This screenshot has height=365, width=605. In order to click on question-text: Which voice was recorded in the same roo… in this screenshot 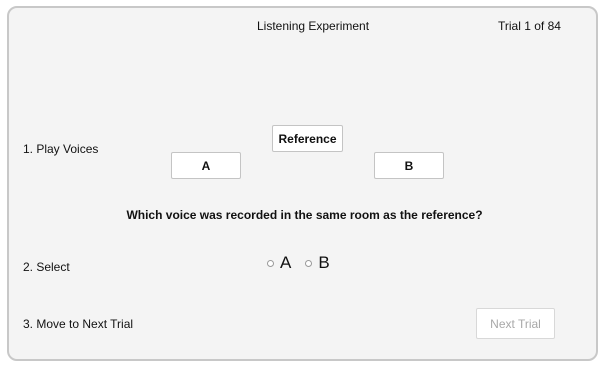, I will do `click(304, 215)`.